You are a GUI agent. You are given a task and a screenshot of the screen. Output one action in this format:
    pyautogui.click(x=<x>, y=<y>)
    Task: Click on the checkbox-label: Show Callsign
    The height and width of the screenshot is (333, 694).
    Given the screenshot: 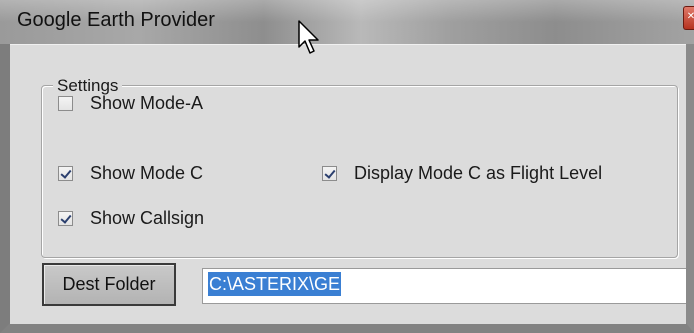 What is the action you would take?
    pyautogui.click(x=147, y=218)
    